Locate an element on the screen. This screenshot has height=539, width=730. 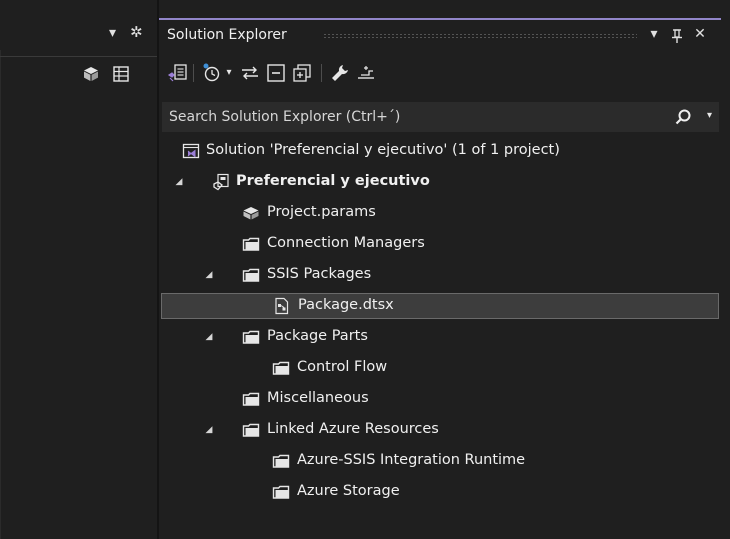
left-pane-toolbar is located at coordinates (78, 73).